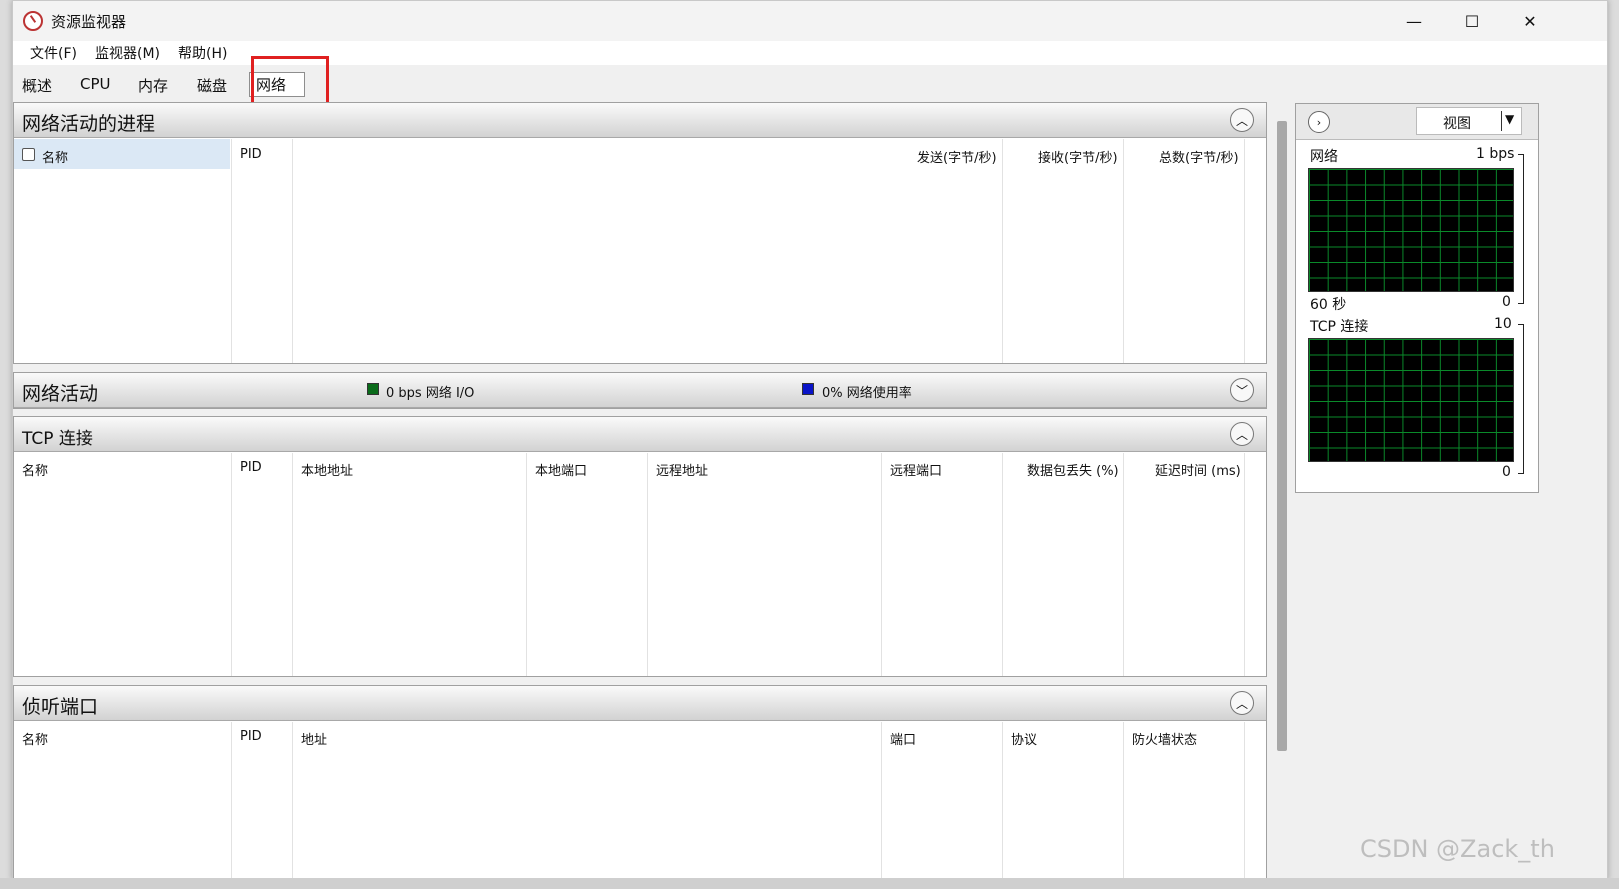  I want to click on title-bar: 资源监视器 — ☐ ✕, so click(810, 21).